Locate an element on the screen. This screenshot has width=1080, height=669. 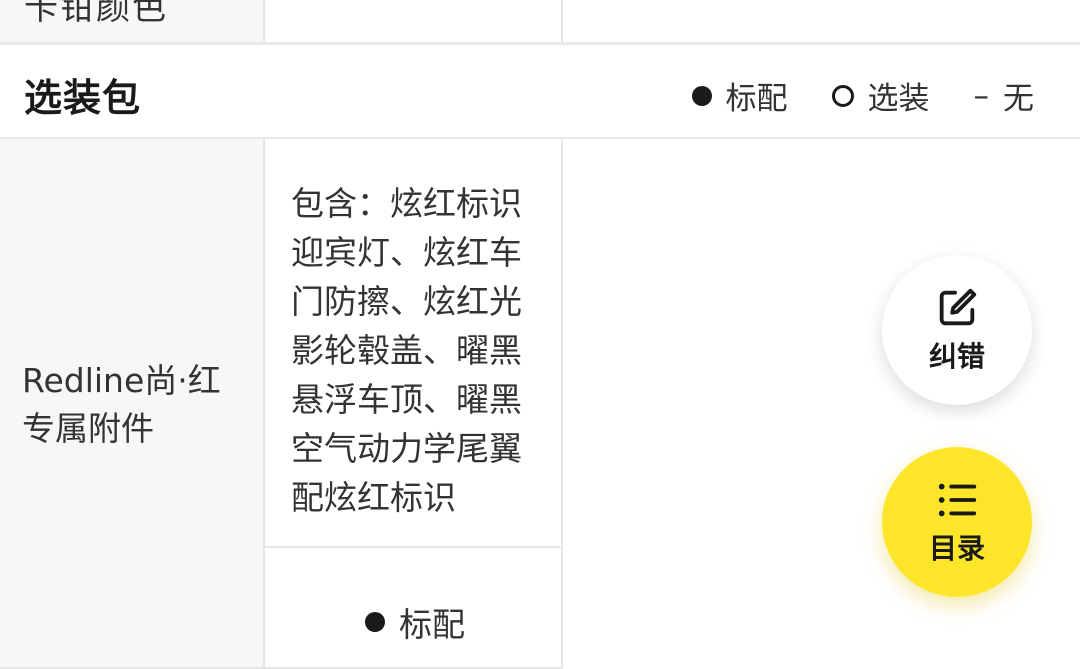
edit-icon is located at coordinates (958, 307).